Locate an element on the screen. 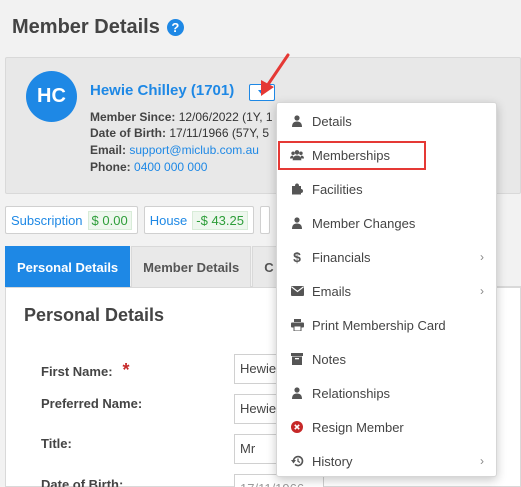 The width and height of the screenshot is (521, 487). envelope-icon is located at coordinates (297, 291).